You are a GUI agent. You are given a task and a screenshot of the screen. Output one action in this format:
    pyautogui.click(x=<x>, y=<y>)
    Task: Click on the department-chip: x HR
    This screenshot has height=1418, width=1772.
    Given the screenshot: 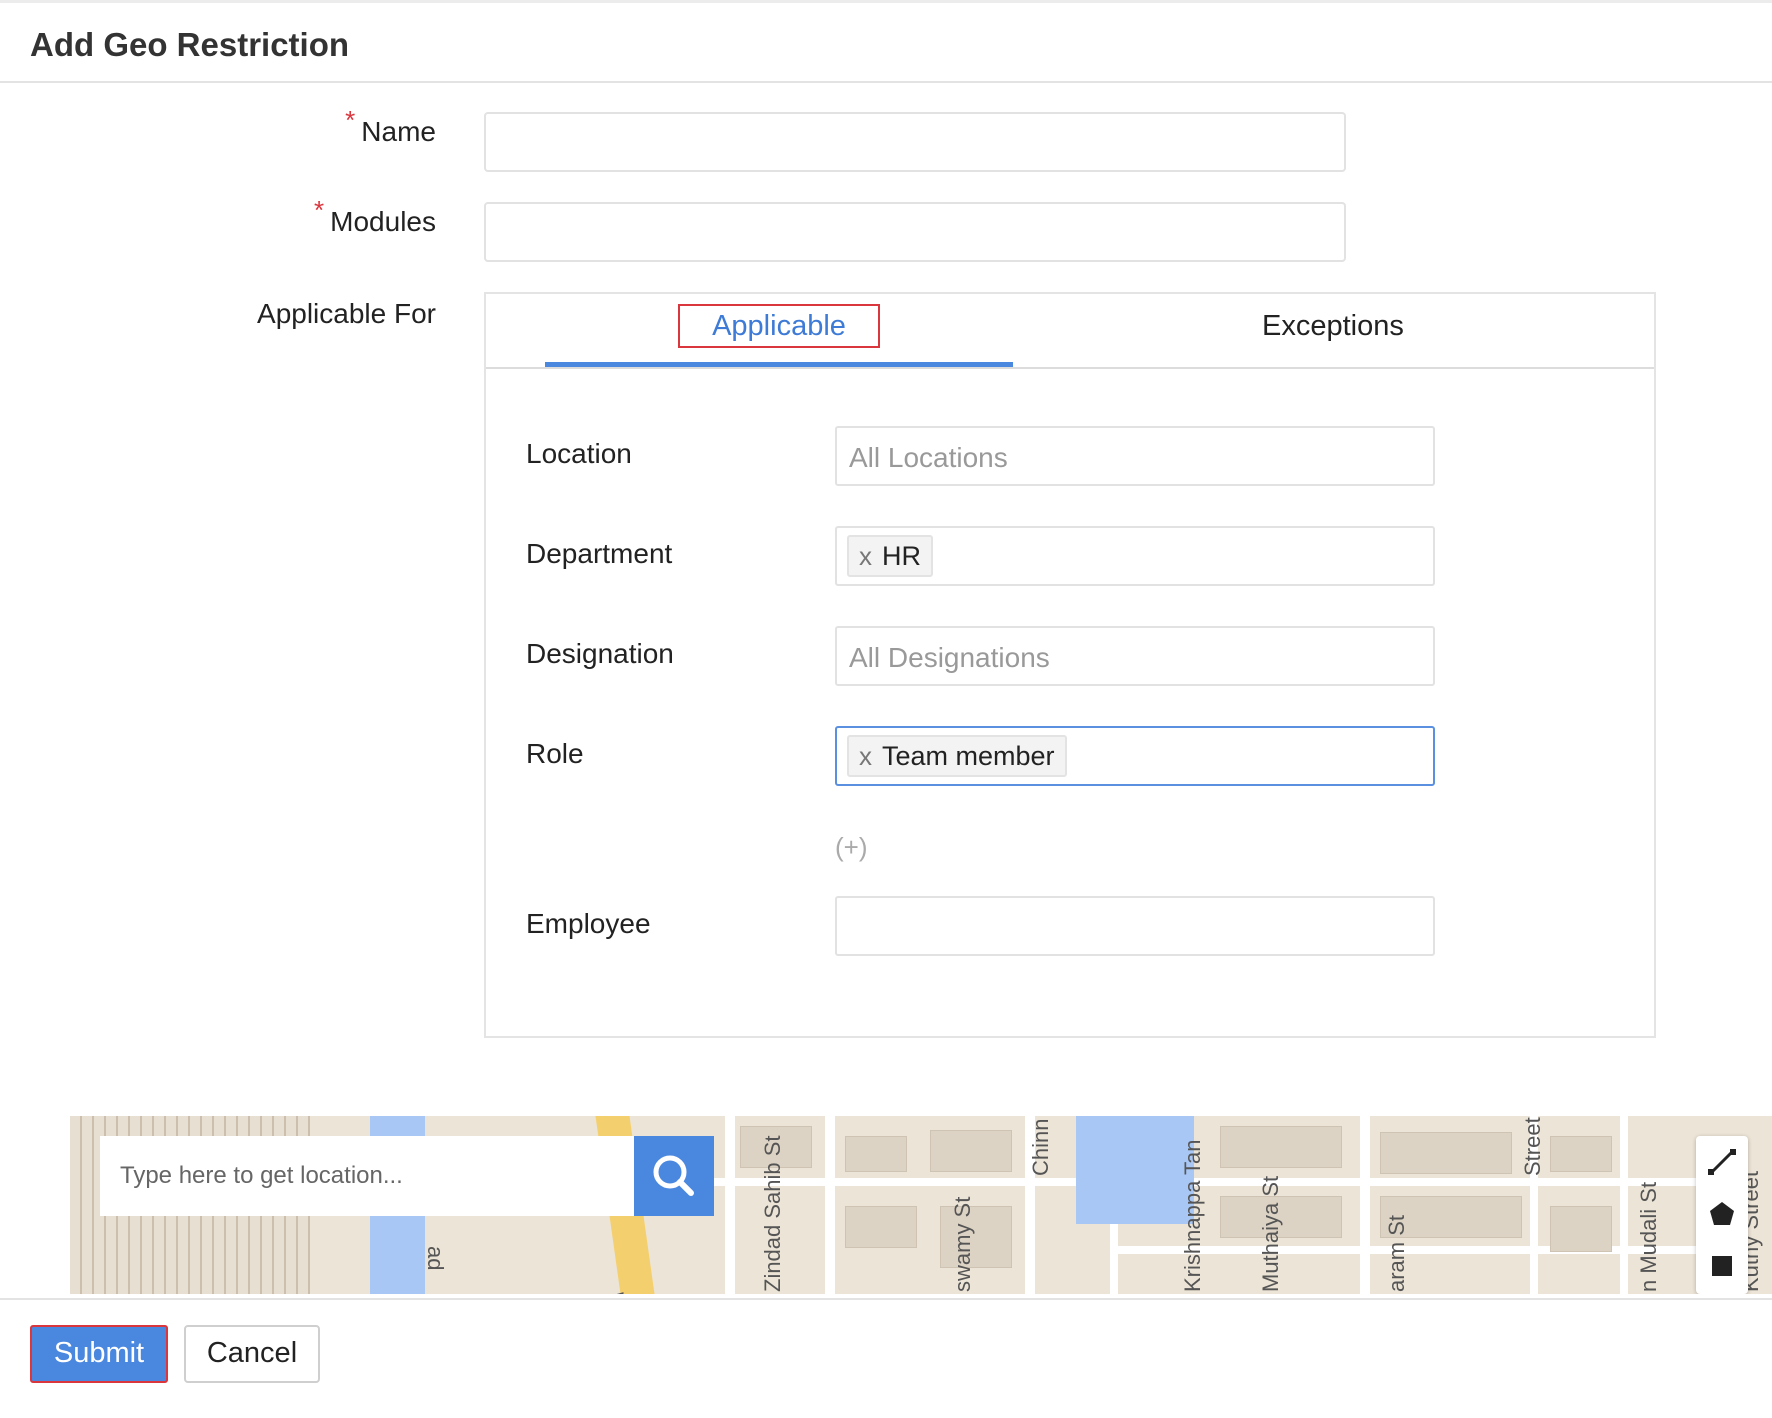 What is the action you would take?
    pyautogui.click(x=890, y=556)
    